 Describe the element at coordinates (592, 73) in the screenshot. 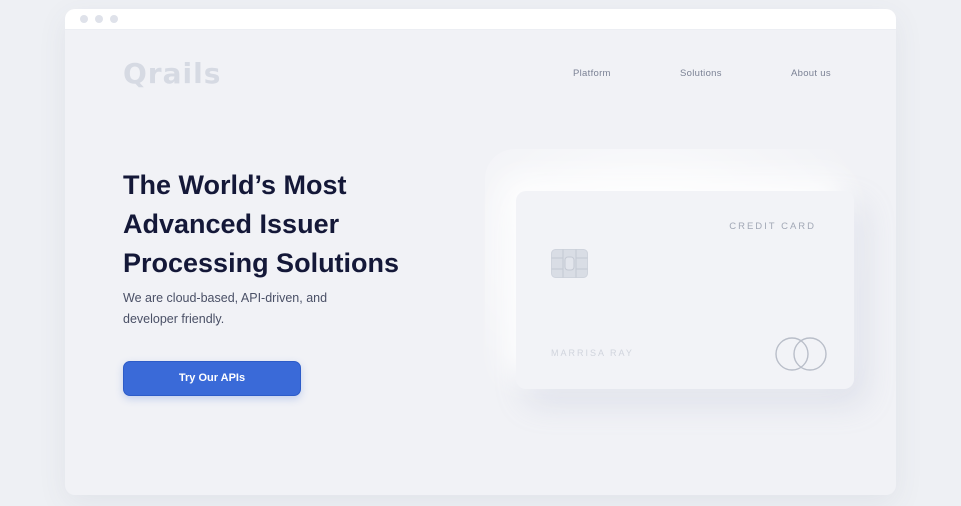

I see `nav-link-platform: Platform` at that location.